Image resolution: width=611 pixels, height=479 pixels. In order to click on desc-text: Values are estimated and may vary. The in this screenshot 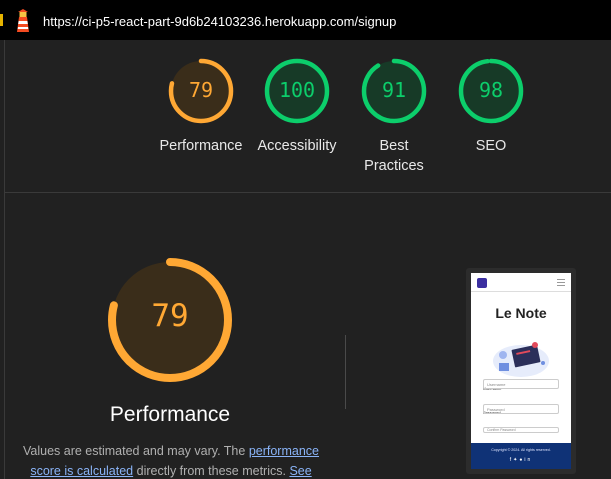, I will do `click(136, 451)`.